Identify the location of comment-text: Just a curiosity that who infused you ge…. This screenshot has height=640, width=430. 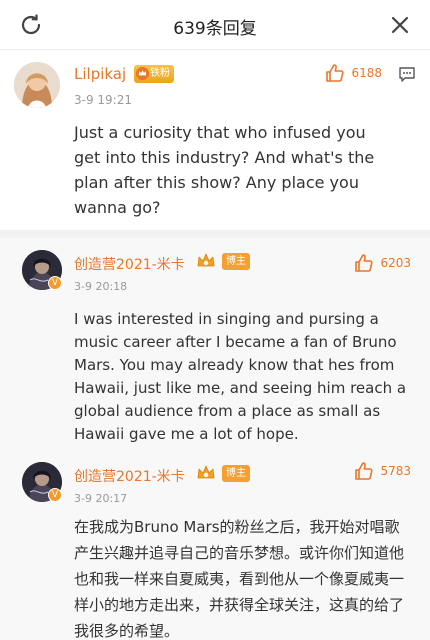
(224, 170).